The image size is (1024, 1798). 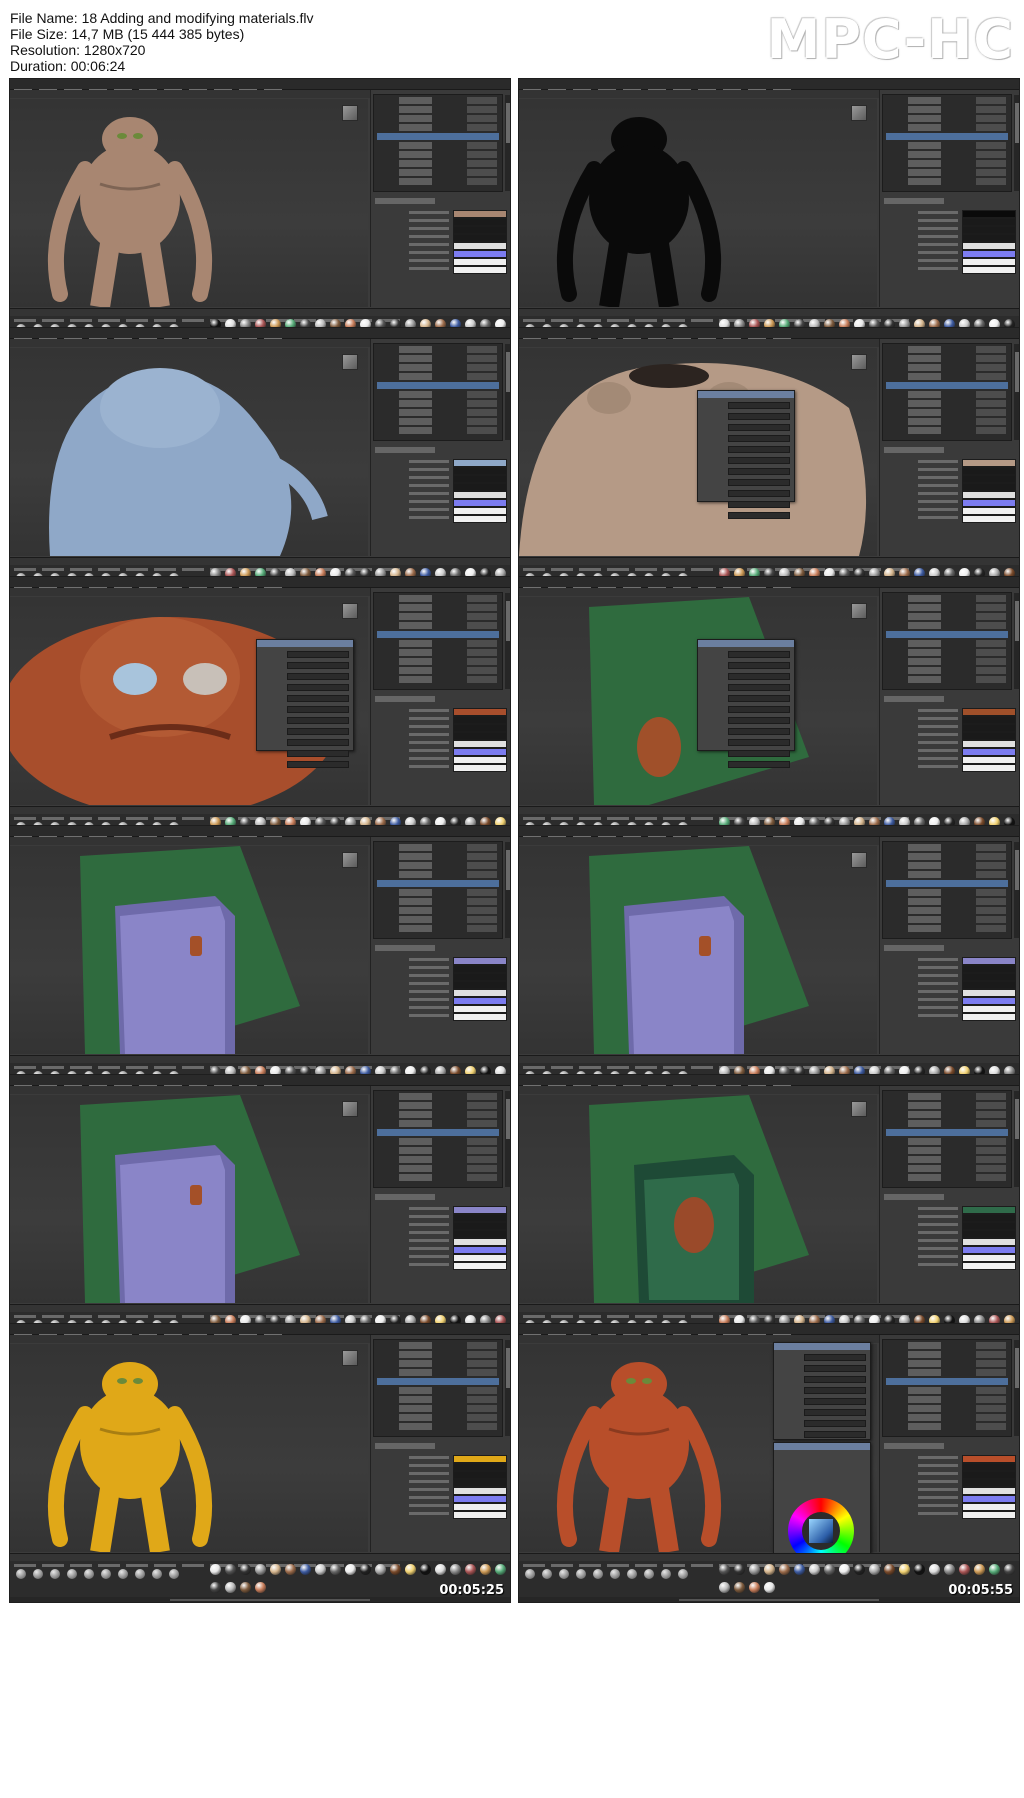 I want to click on dialog-field, so click(x=318, y=742).